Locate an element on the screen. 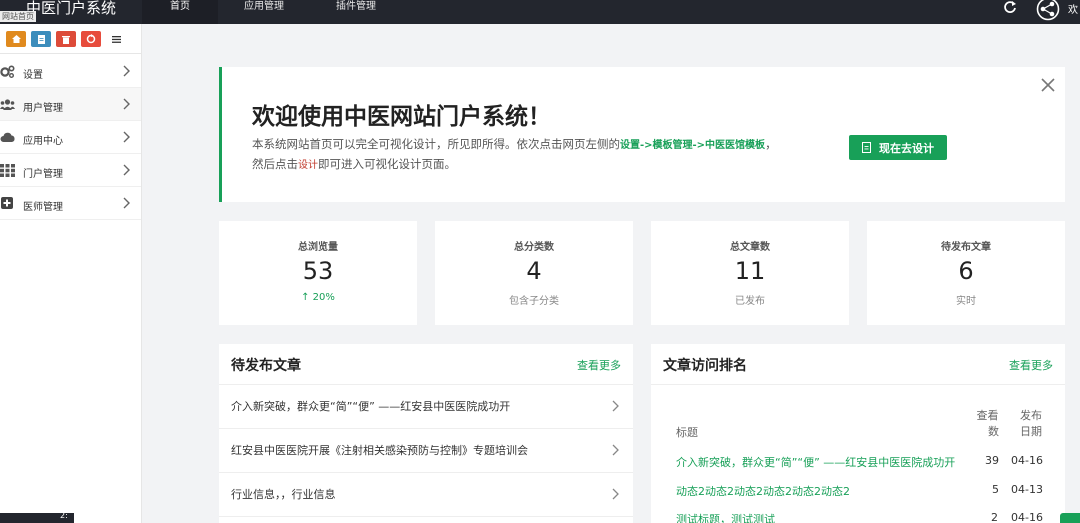 The width and height of the screenshot is (1080, 523). ranking-row-title: 介入新突破，群众更“简”“便” ——红安县中医医院成功开 is located at coordinates (815, 462).